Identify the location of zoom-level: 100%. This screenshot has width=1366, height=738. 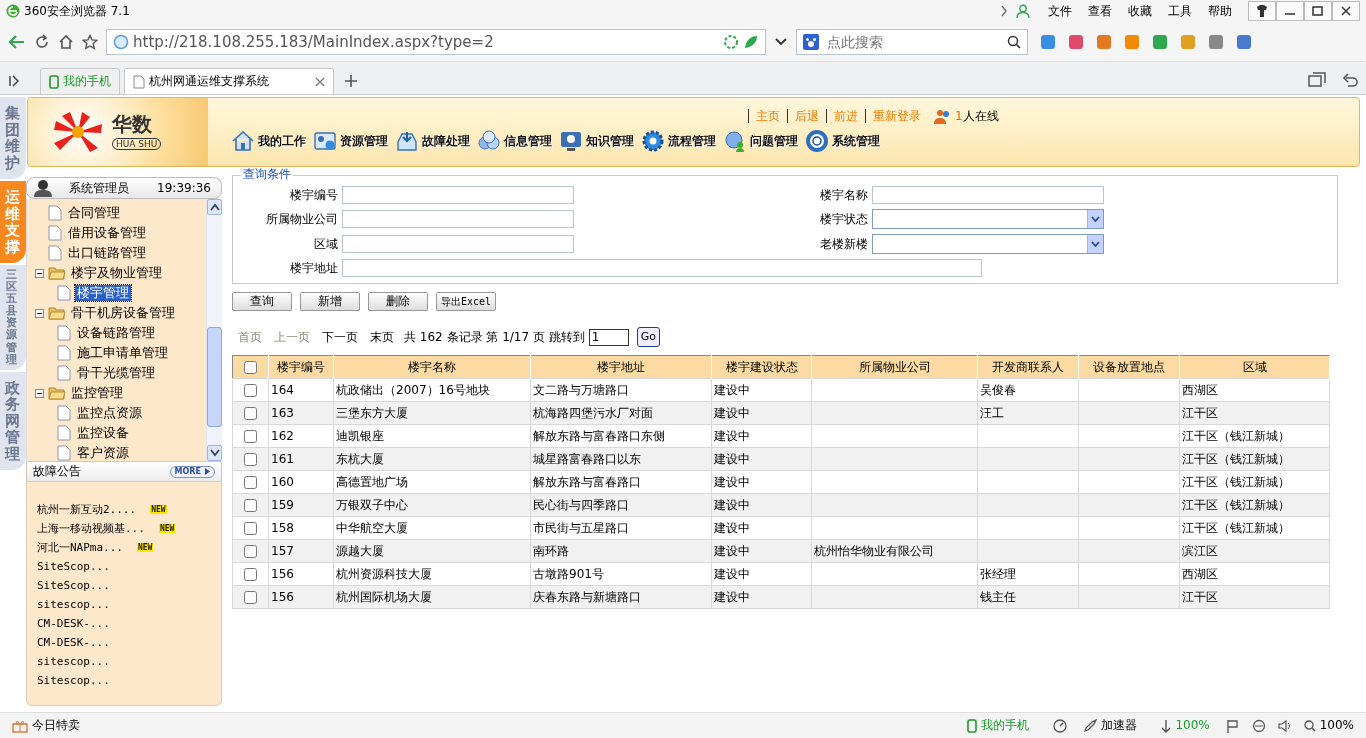
(1336, 725).